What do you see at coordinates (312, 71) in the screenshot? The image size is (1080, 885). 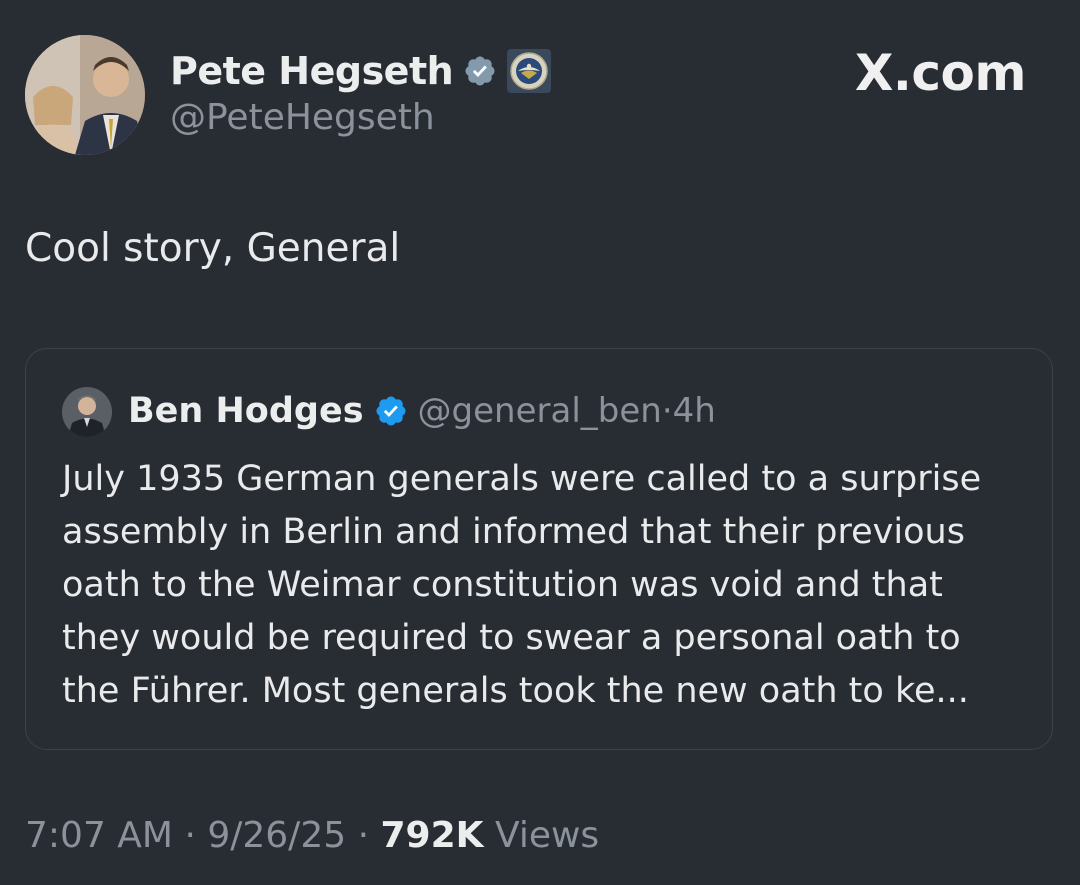 I see `author-display-name: Pete Hegseth` at bounding box center [312, 71].